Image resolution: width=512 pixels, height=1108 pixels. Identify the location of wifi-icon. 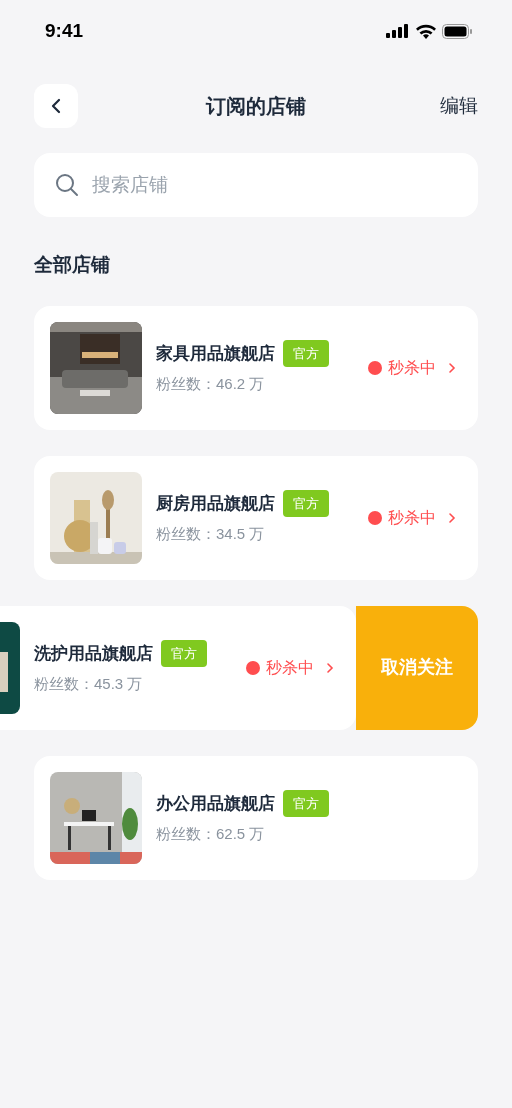
(426, 31).